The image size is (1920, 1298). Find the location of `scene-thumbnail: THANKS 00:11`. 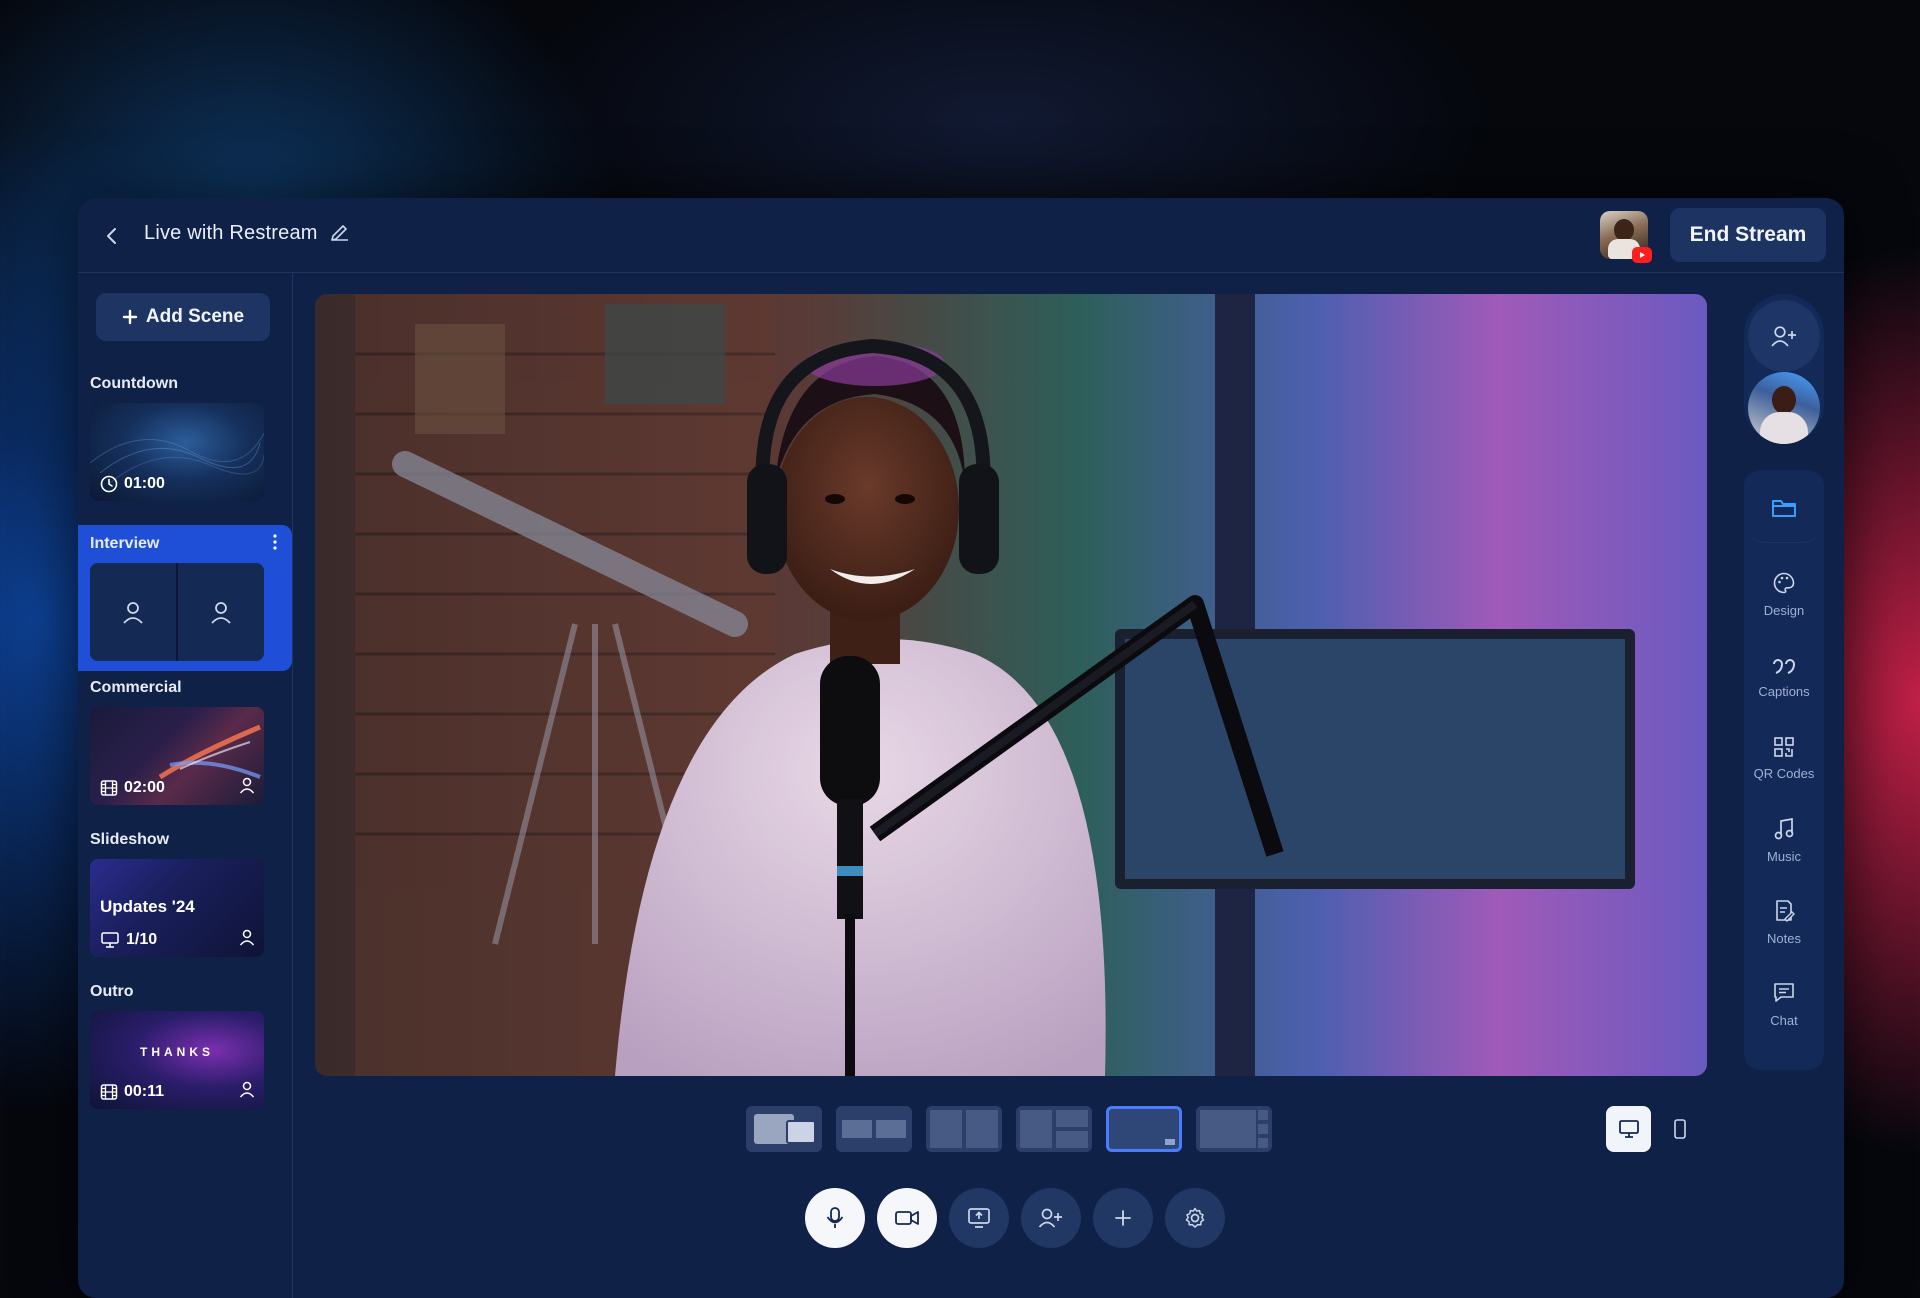

scene-thumbnail: THANKS 00:11 is located at coordinates (177, 1060).